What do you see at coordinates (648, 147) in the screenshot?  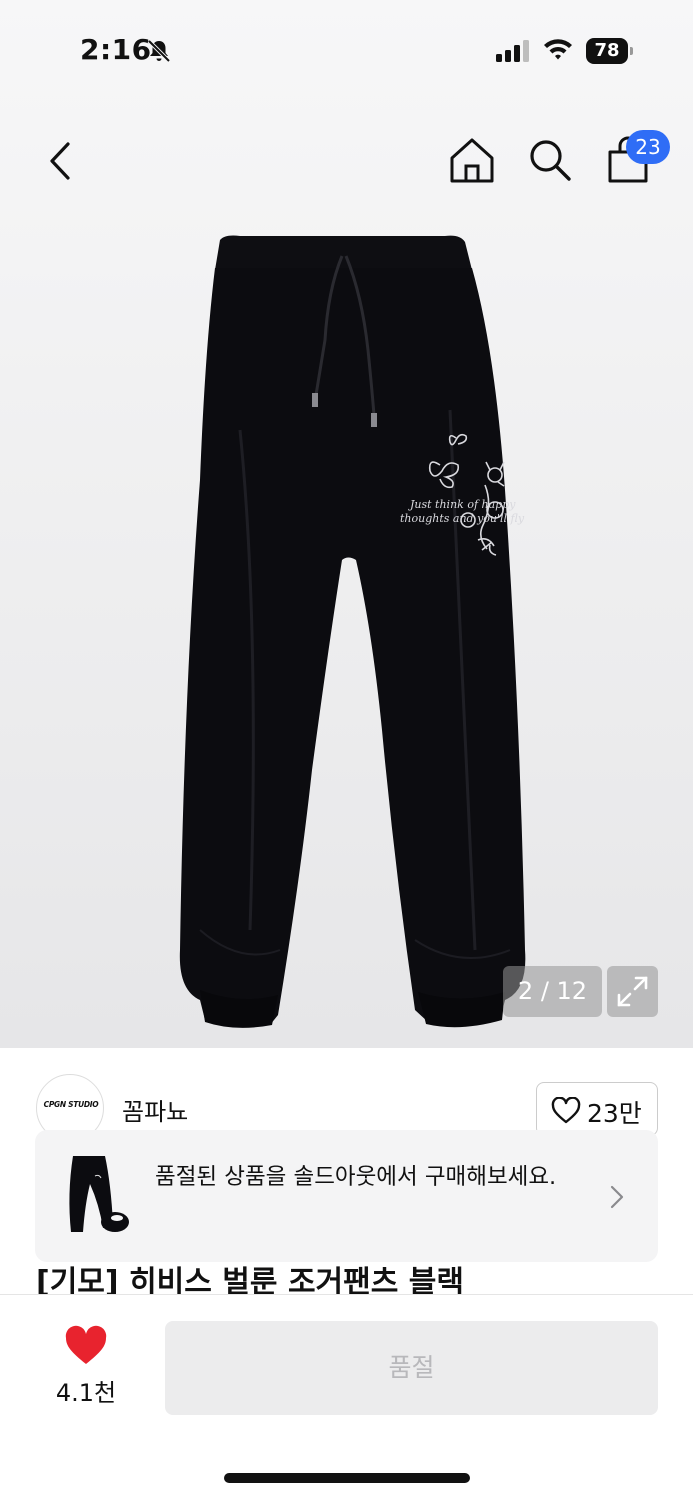 I see `cart-count-badge: 23` at bounding box center [648, 147].